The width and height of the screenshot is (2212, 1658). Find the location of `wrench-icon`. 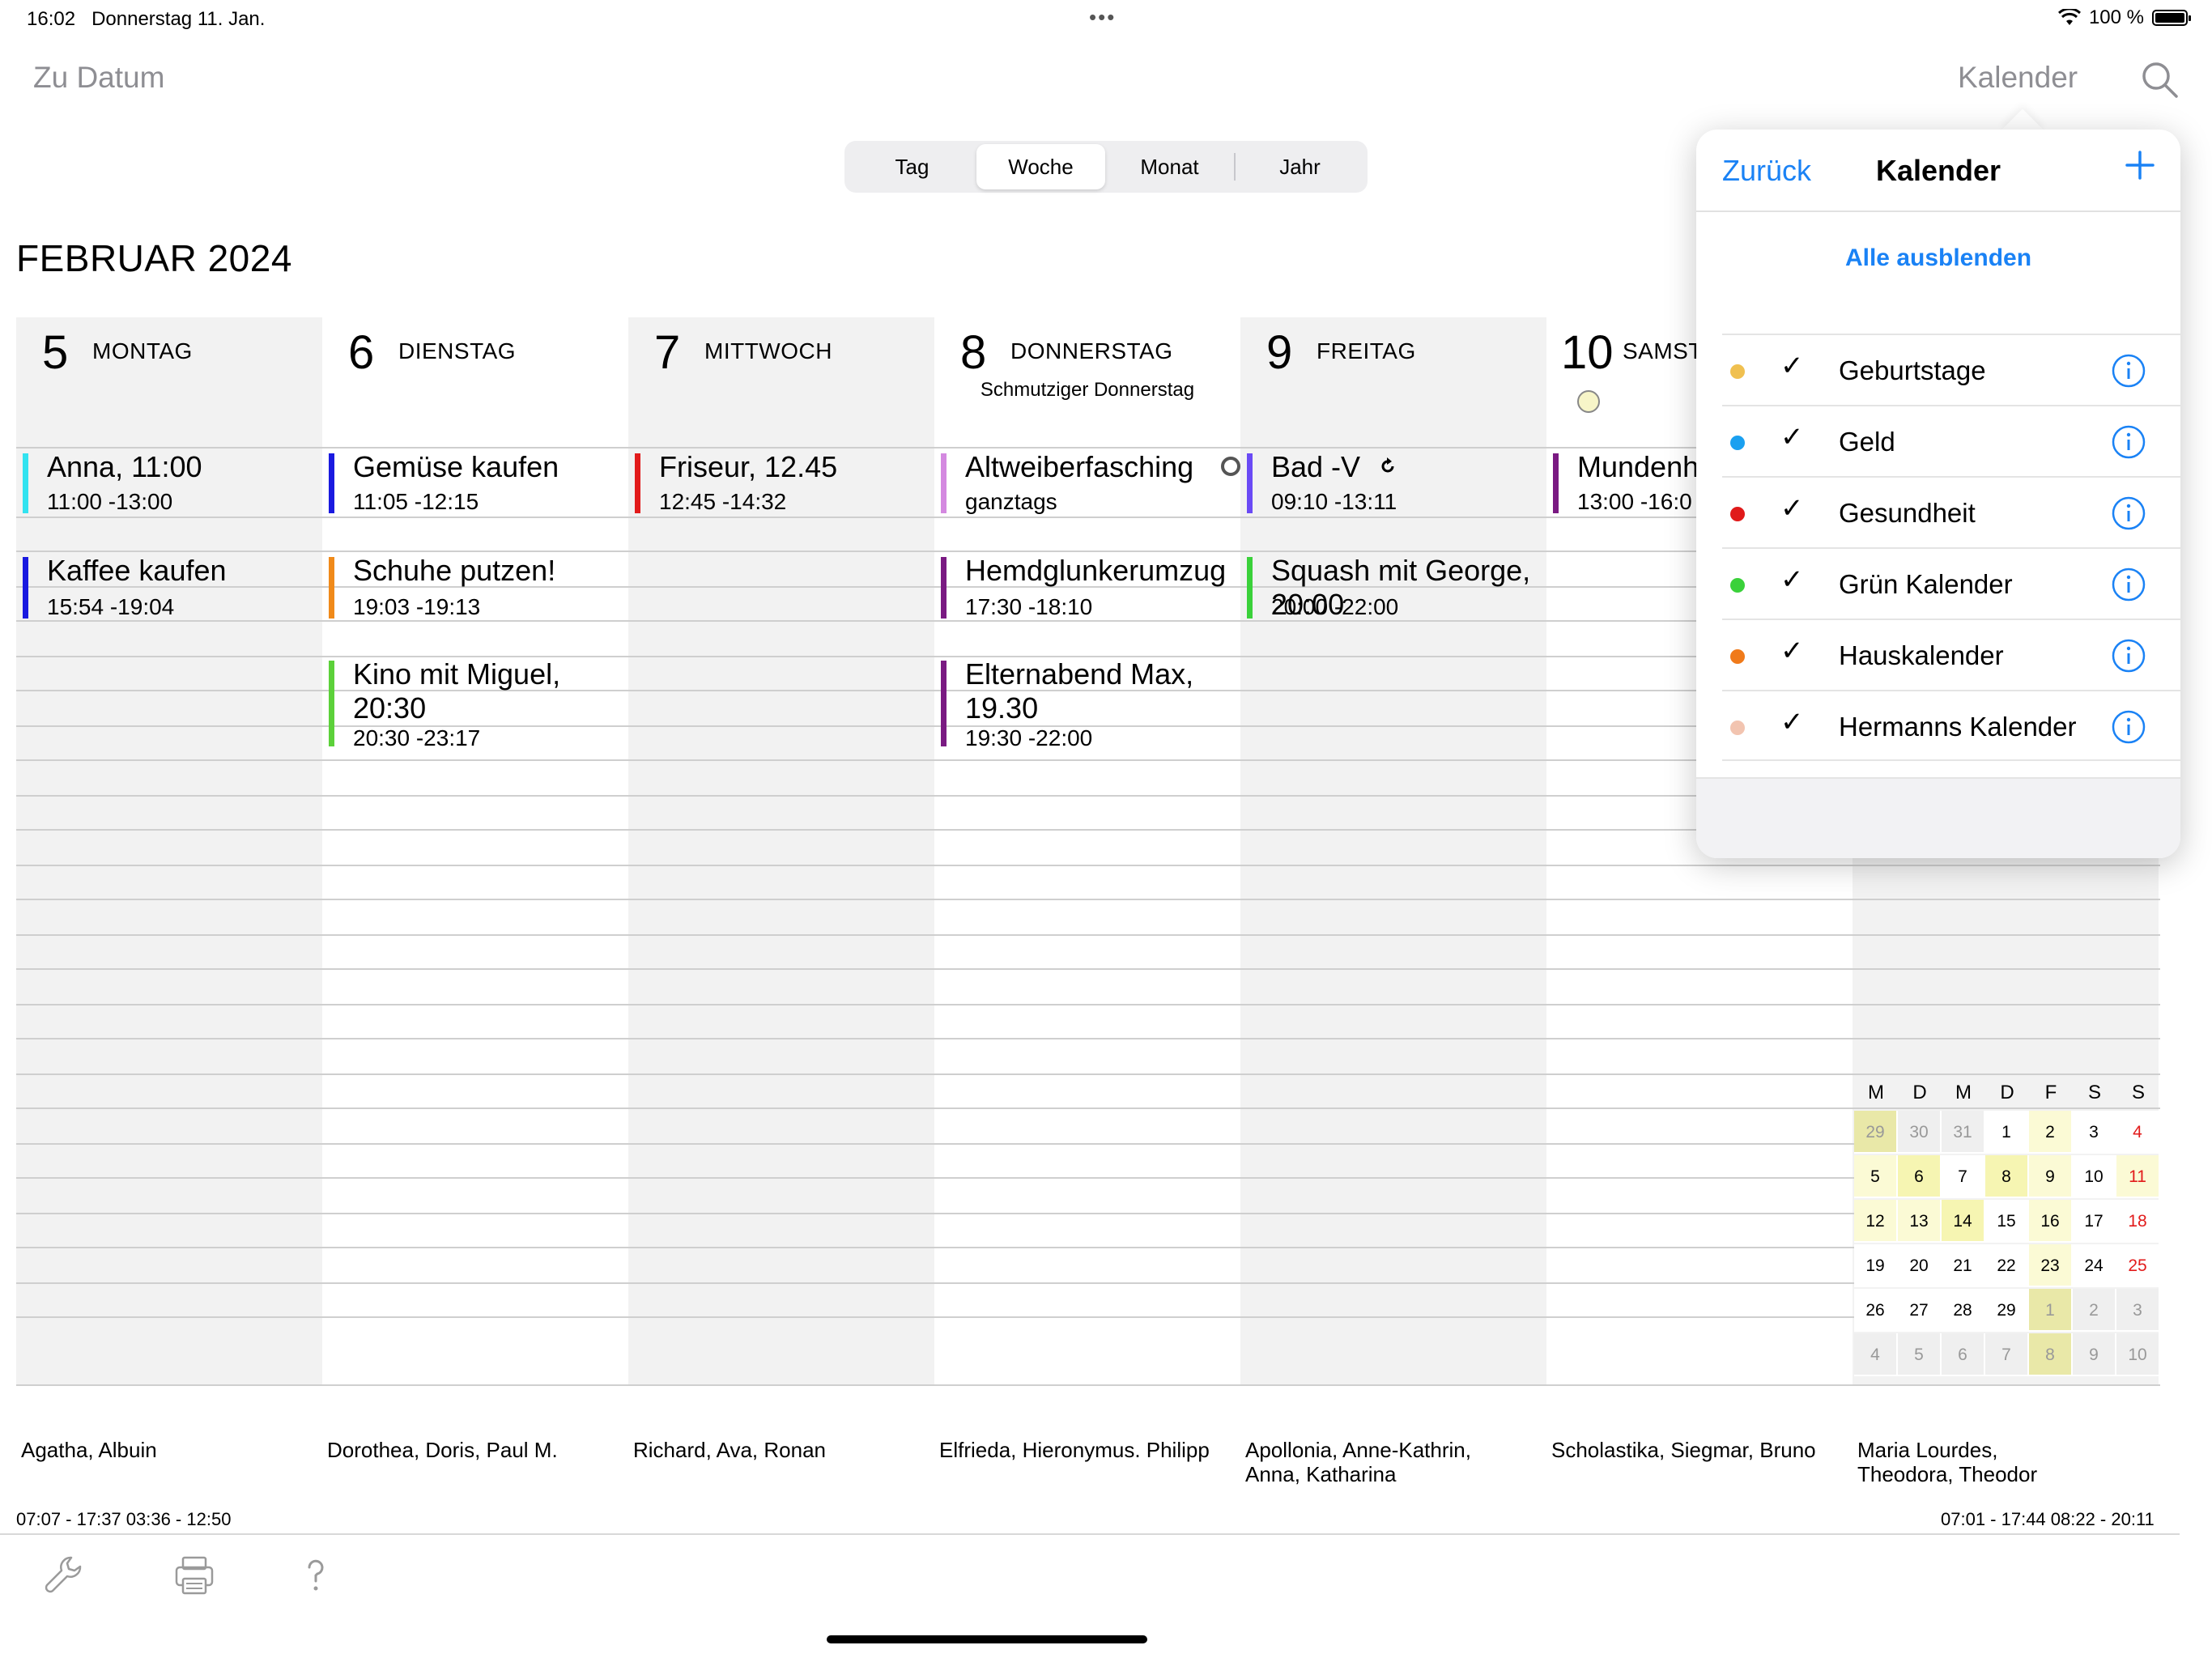

wrench-icon is located at coordinates (63, 1575).